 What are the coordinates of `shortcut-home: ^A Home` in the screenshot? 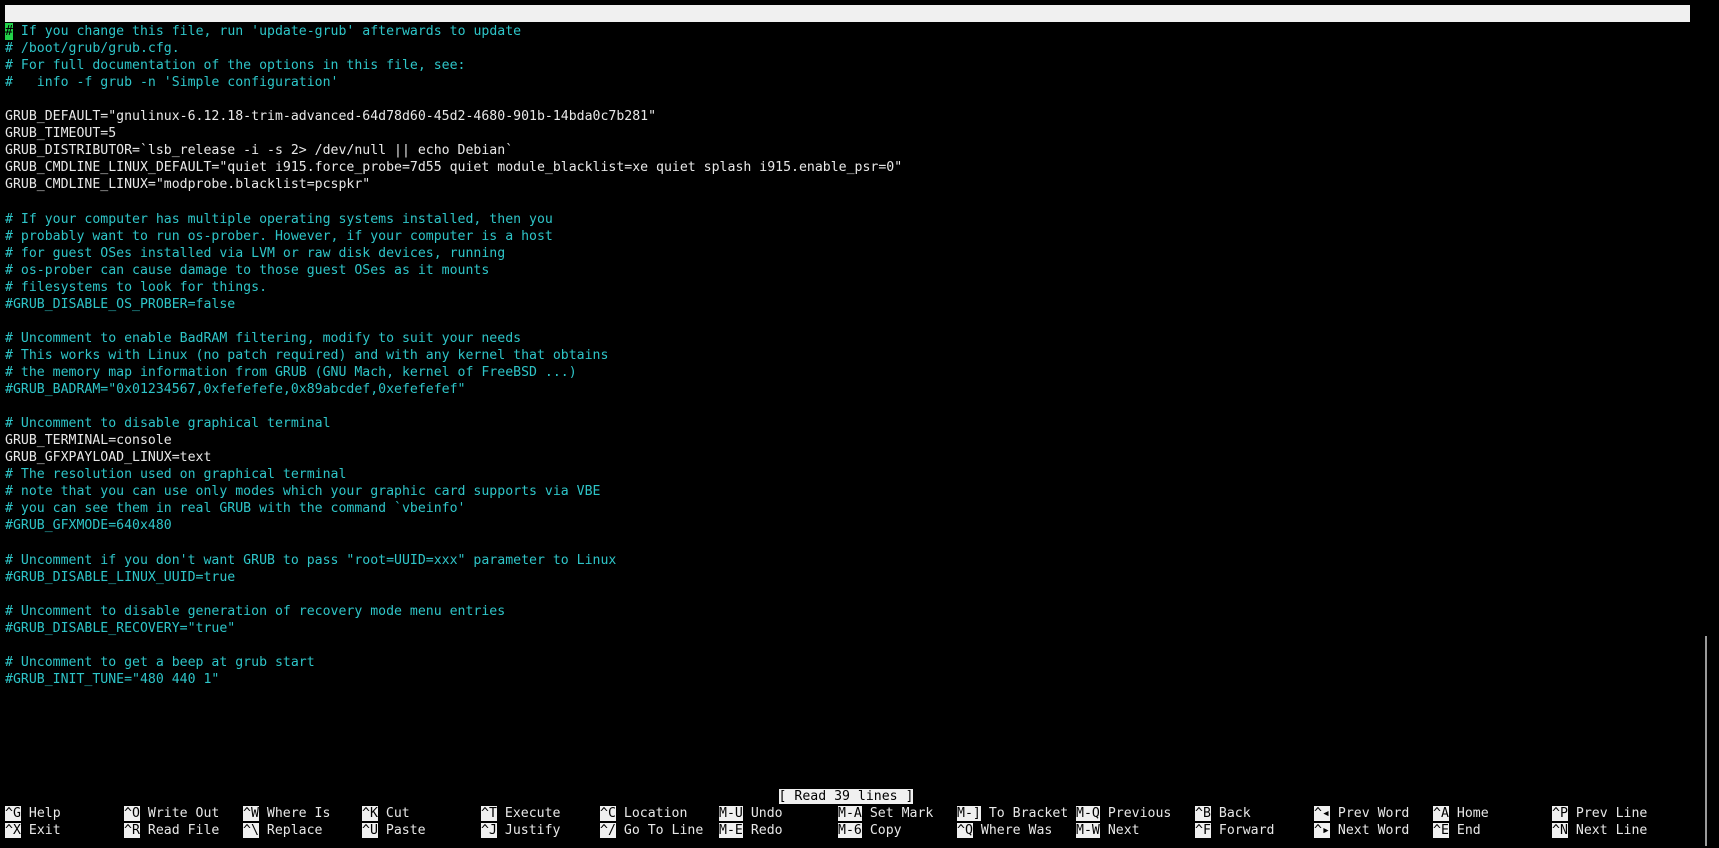 It's located at (1461, 813).